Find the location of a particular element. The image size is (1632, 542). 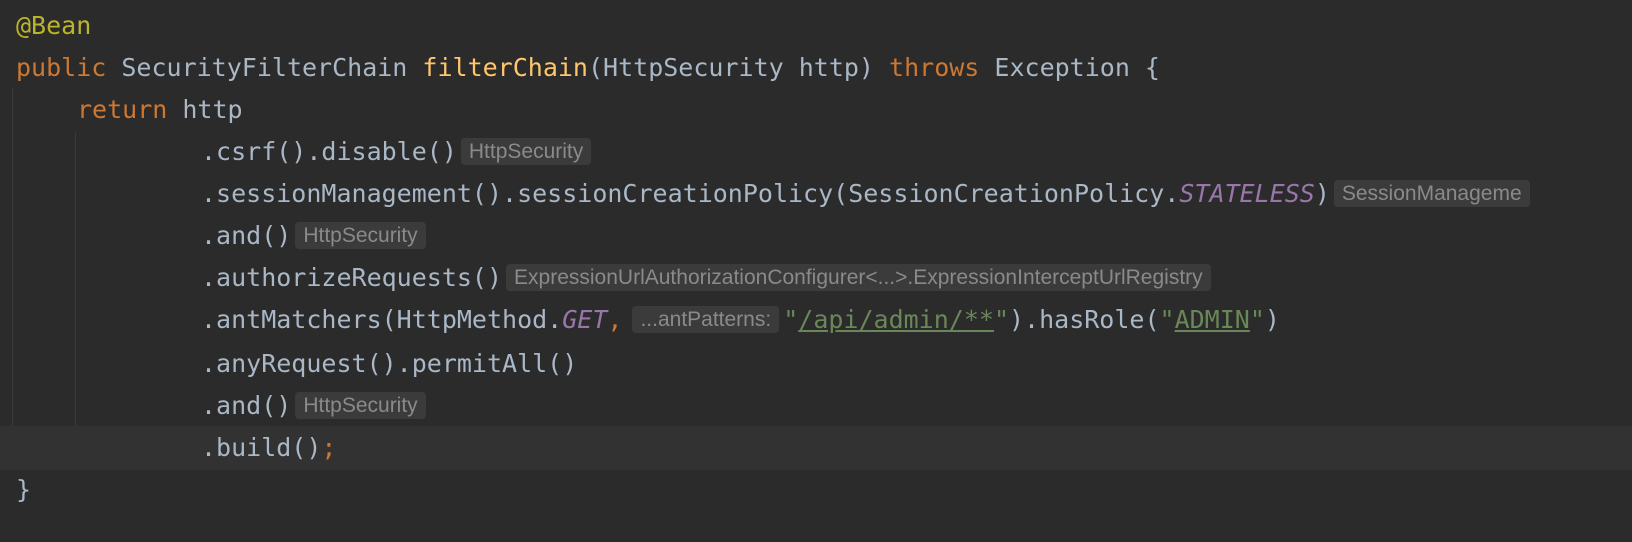

code-line-1: @Bean is located at coordinates (53, 26).